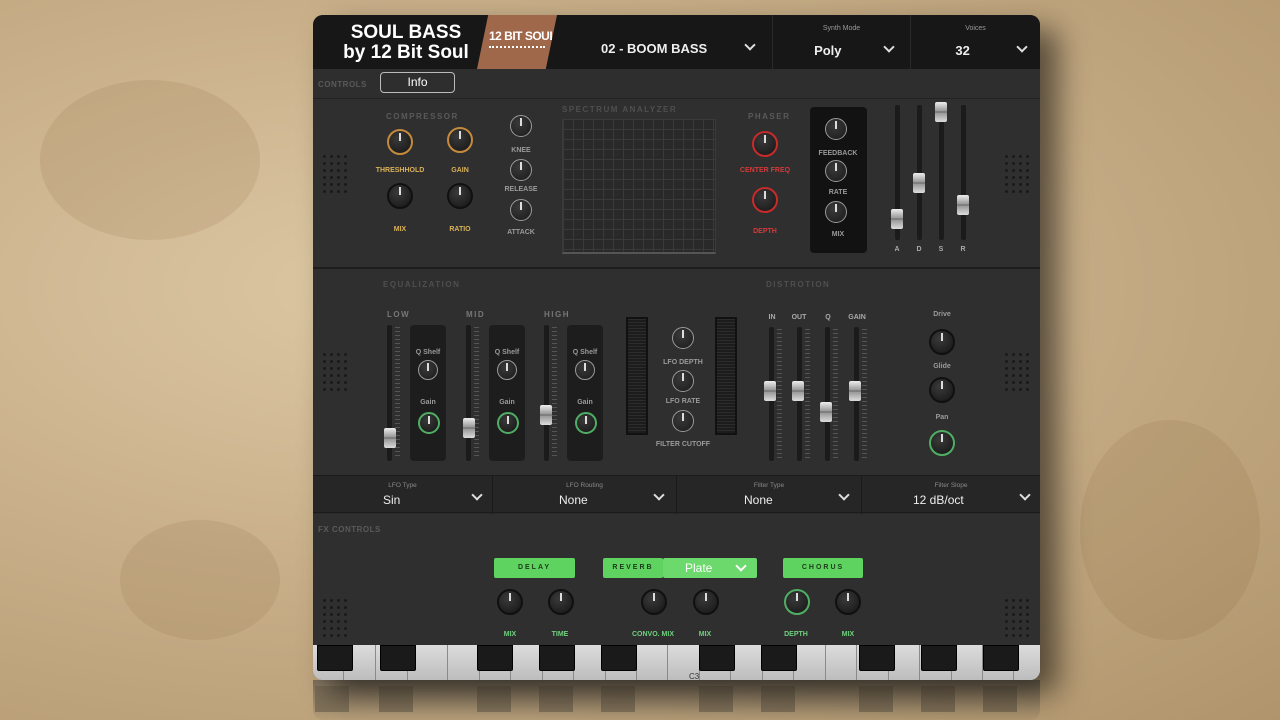 This screenshot has width=1280, height=720. Describe the element at coordinates (769, 495) in the screenshot. I see `filter-type-selector: Filter Type None` at that location.